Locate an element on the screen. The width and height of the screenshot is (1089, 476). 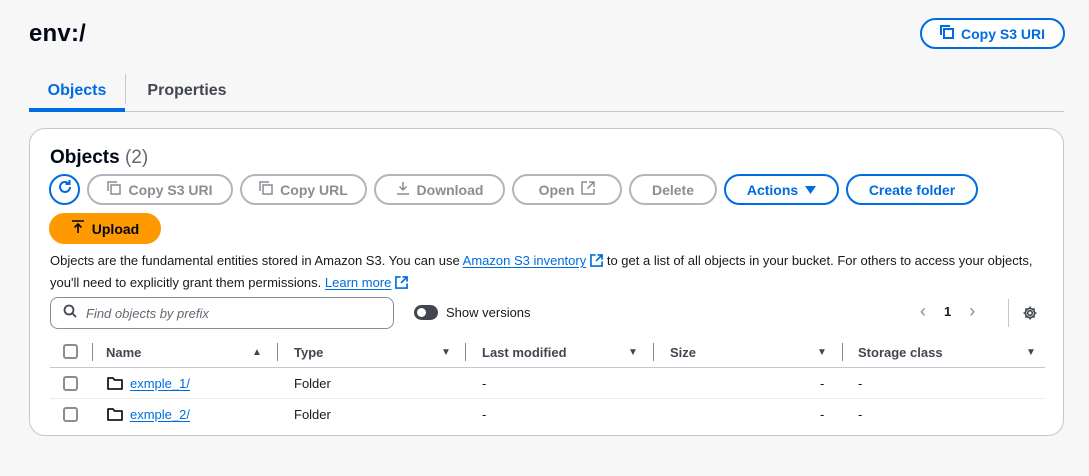
search-icon is located at coordinates (70, 313).